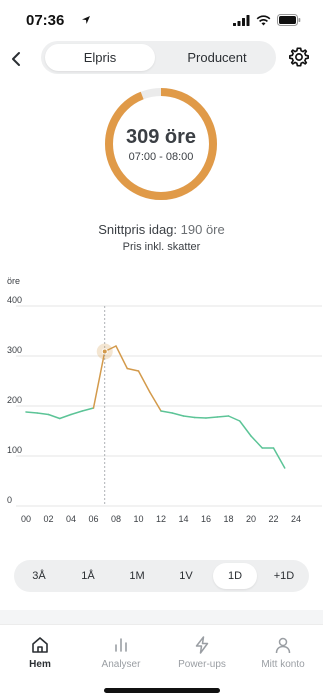 This screenshot has width=323, height=700. I want to click on x-tick-label: 18, so click(228, 519).